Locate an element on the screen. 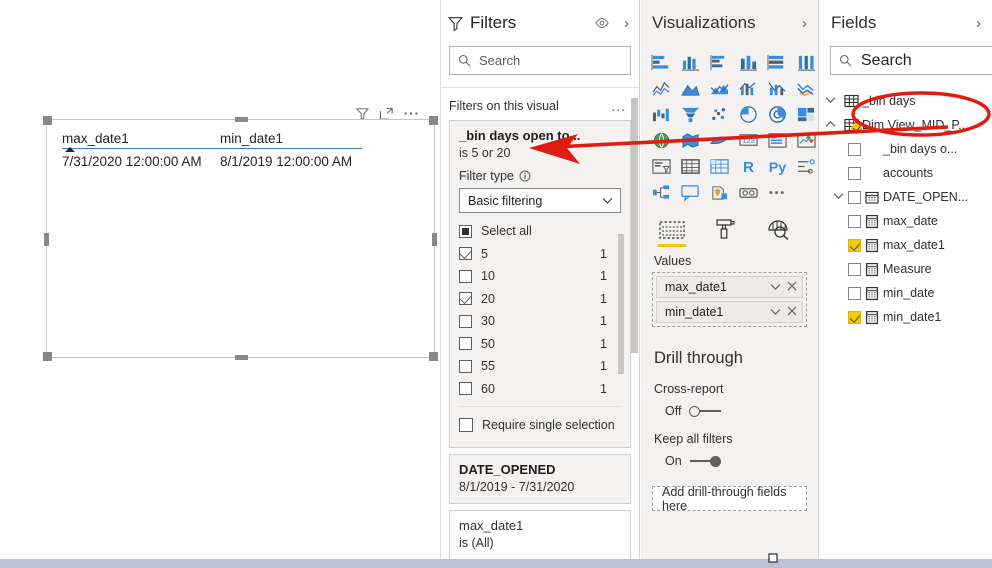 The height and width of the screenshot is (568, 992). stacked-column-chart-icon is located at coordinates (690, 62).